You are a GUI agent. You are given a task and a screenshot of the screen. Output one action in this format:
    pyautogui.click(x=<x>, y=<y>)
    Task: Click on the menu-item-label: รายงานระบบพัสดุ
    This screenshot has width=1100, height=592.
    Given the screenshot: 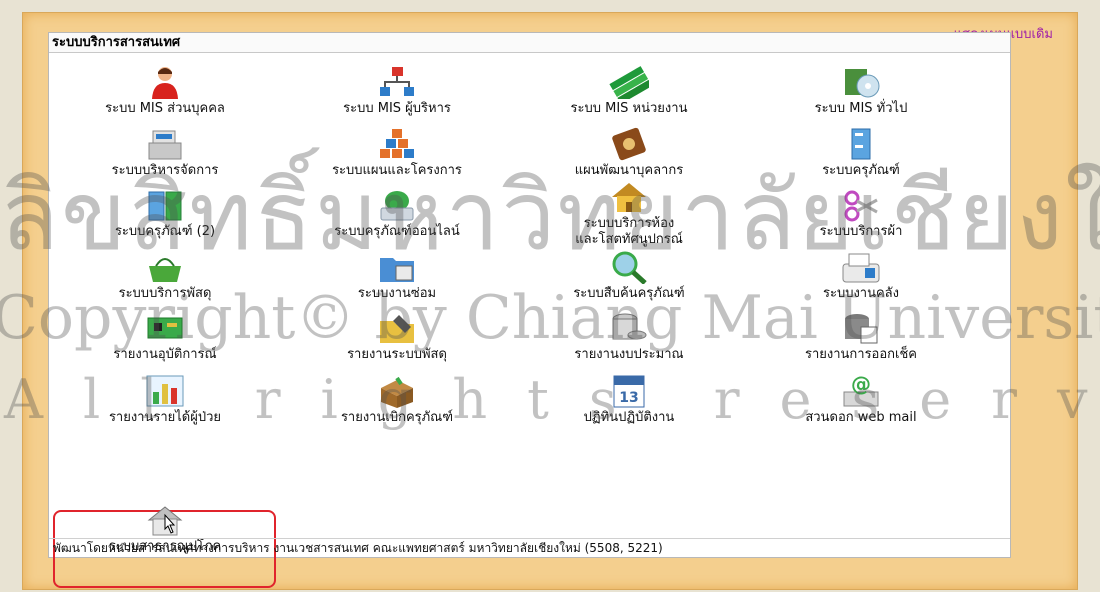 What is the action you would take?
    pyautogui.click(x=397, y=354)
    